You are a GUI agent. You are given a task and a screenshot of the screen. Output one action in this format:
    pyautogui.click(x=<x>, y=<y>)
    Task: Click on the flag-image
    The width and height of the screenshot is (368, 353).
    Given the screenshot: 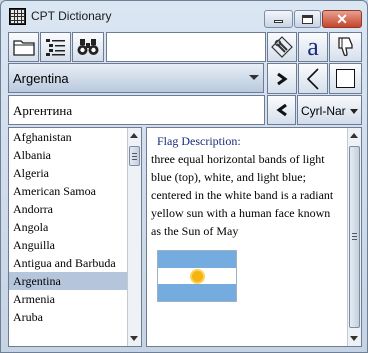 What is the action you would take?
    pyautogui.click(x=197, y=276)
    